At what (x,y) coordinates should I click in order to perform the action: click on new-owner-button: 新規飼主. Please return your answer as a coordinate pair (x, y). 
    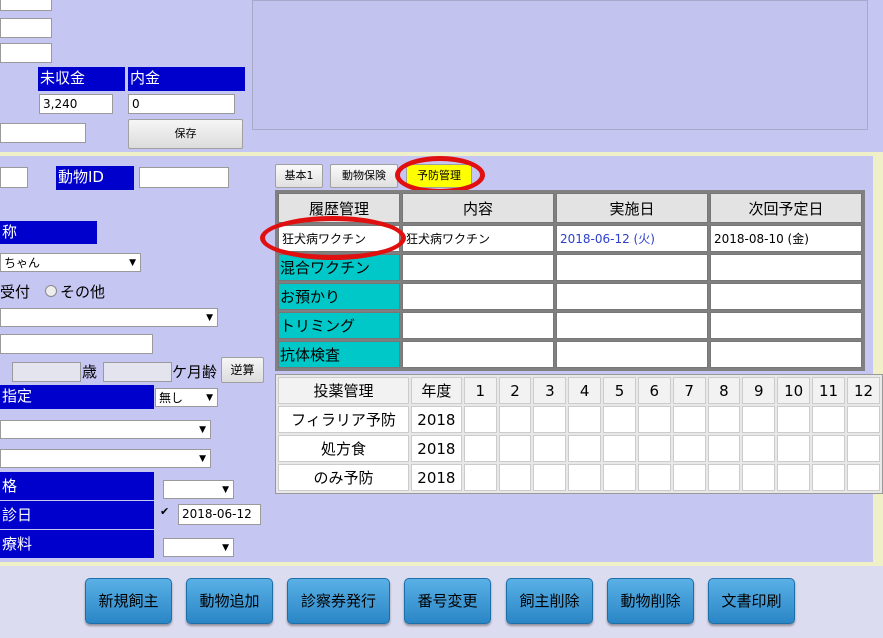
    Looking at the image, I should click on (128, 601).